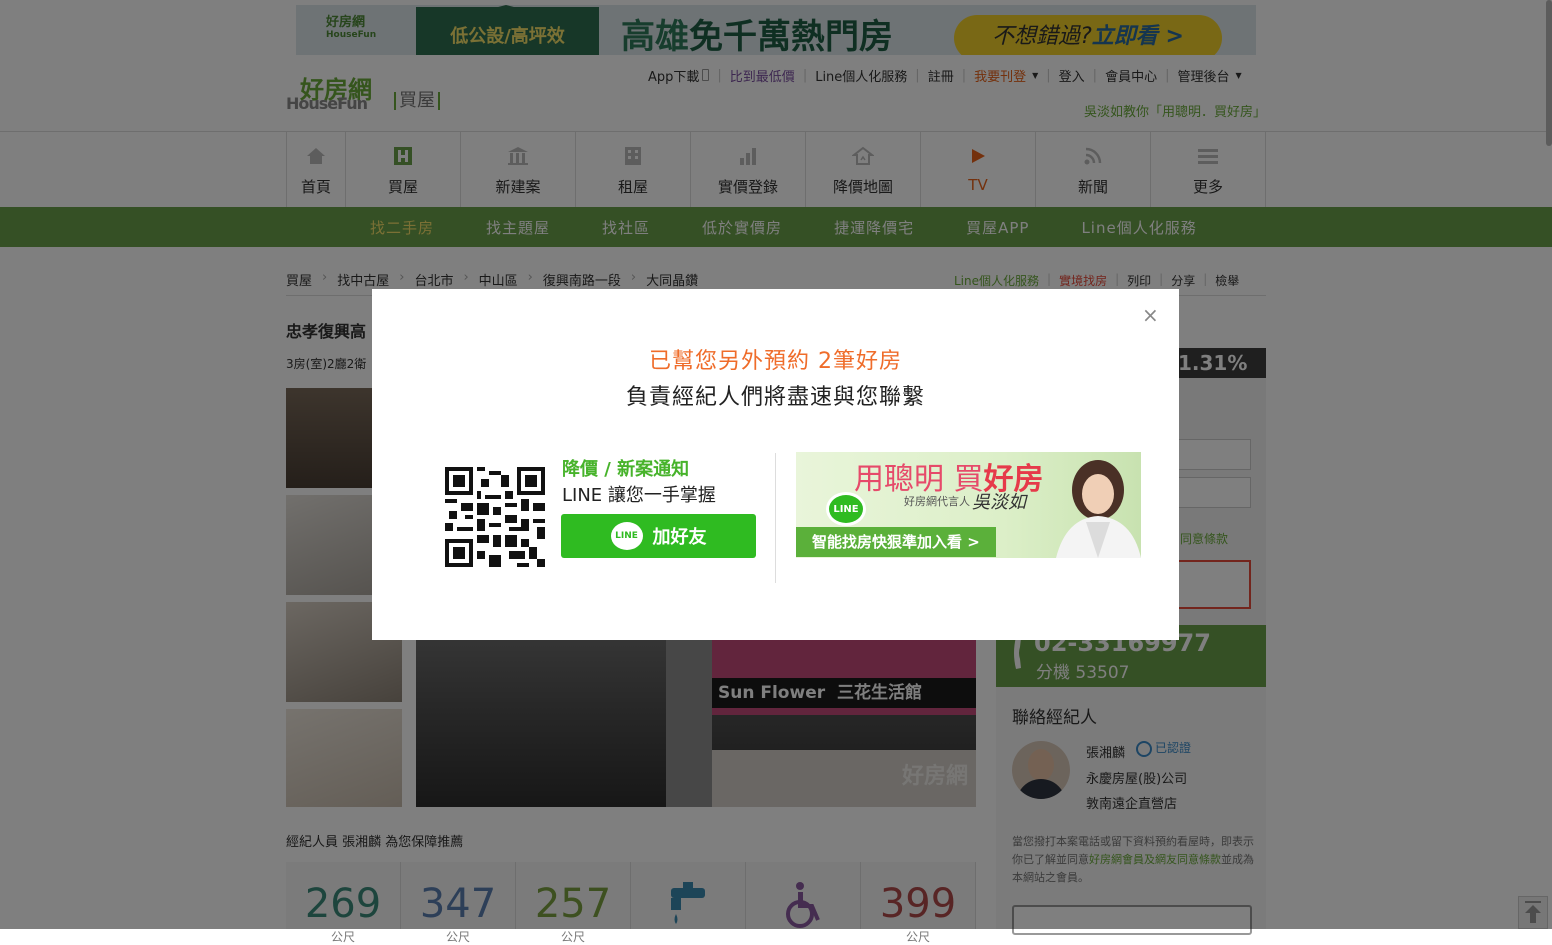  I want to click on line-notify-heading: 降價 / 新案通知, so click(626, 469).